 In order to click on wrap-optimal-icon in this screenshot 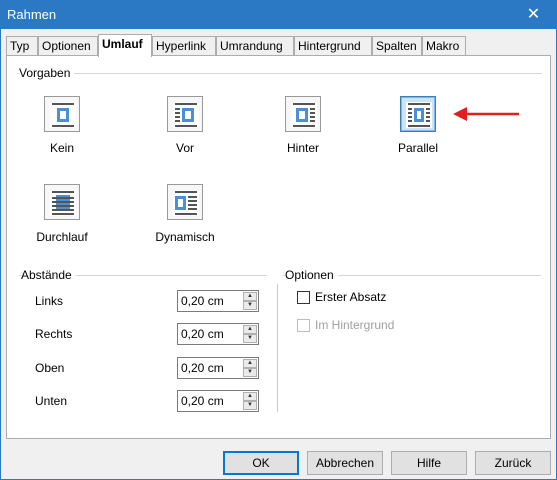, I will do `click(186, 203)`.